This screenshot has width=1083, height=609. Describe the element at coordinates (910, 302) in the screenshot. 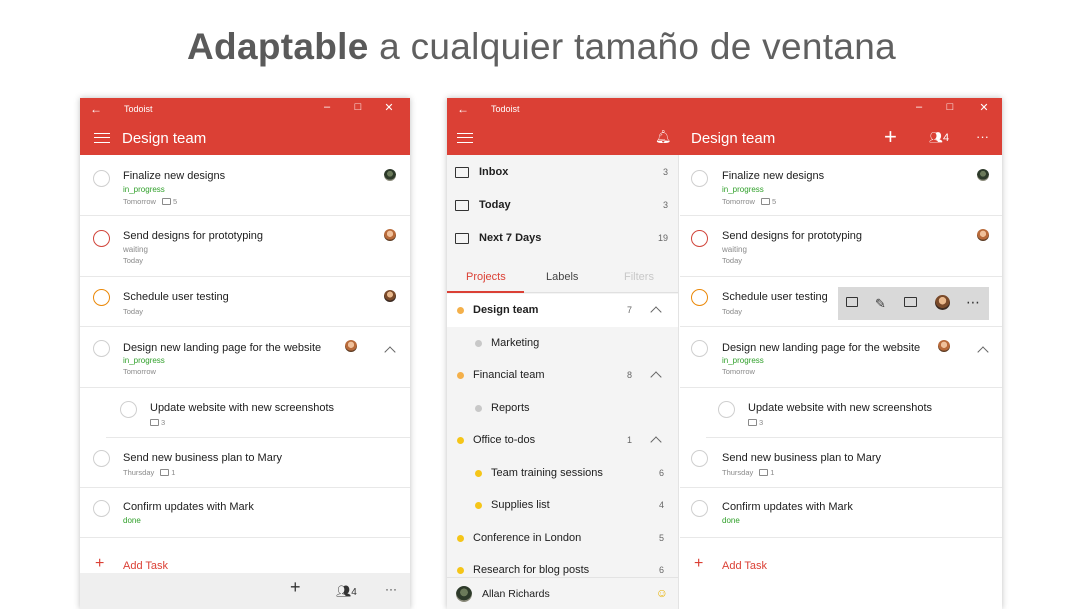

I see `schedule-icon` at that location.